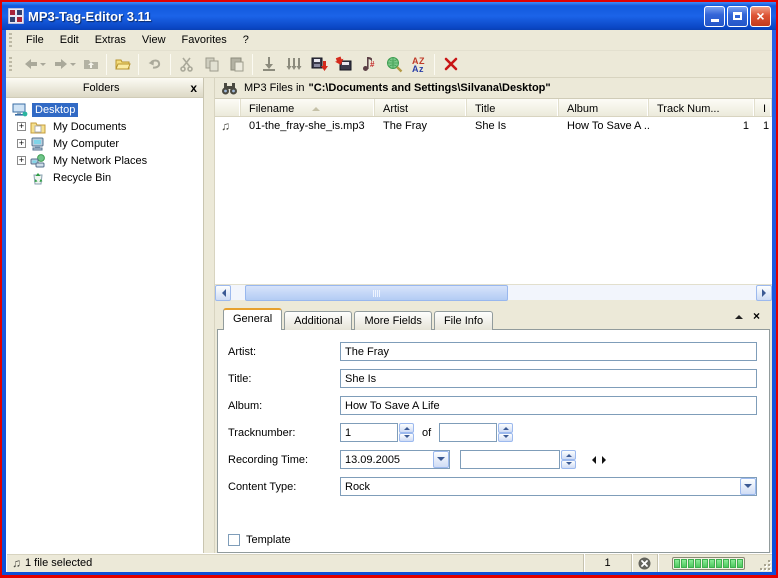 The image size is (778, 578). Describe the element at coordinates (513, 107) in the screenshot. I see `column-title: Title` at that location.